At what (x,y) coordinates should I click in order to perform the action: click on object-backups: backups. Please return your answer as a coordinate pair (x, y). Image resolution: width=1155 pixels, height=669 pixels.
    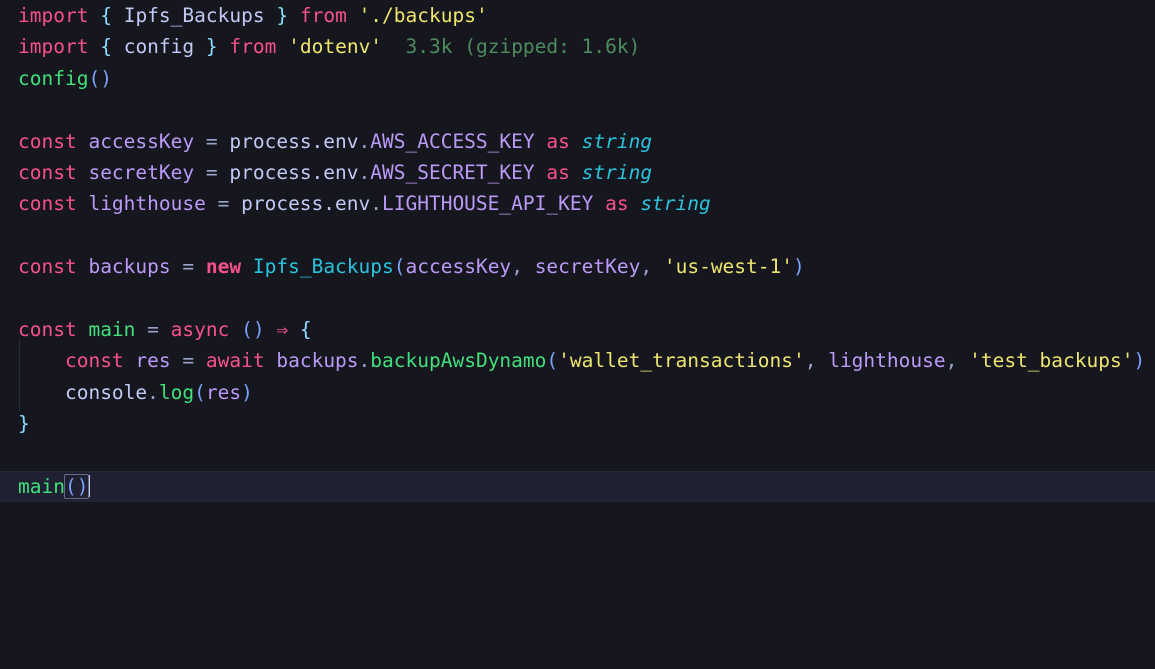
    Looking at the image, I should click on (317, 361).